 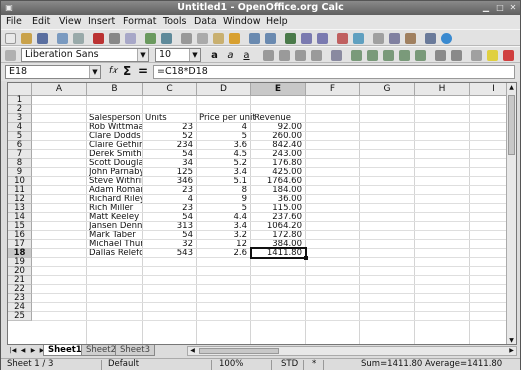 I want to click on cell-b16: Mark Taber, so click(x=115, y=235).